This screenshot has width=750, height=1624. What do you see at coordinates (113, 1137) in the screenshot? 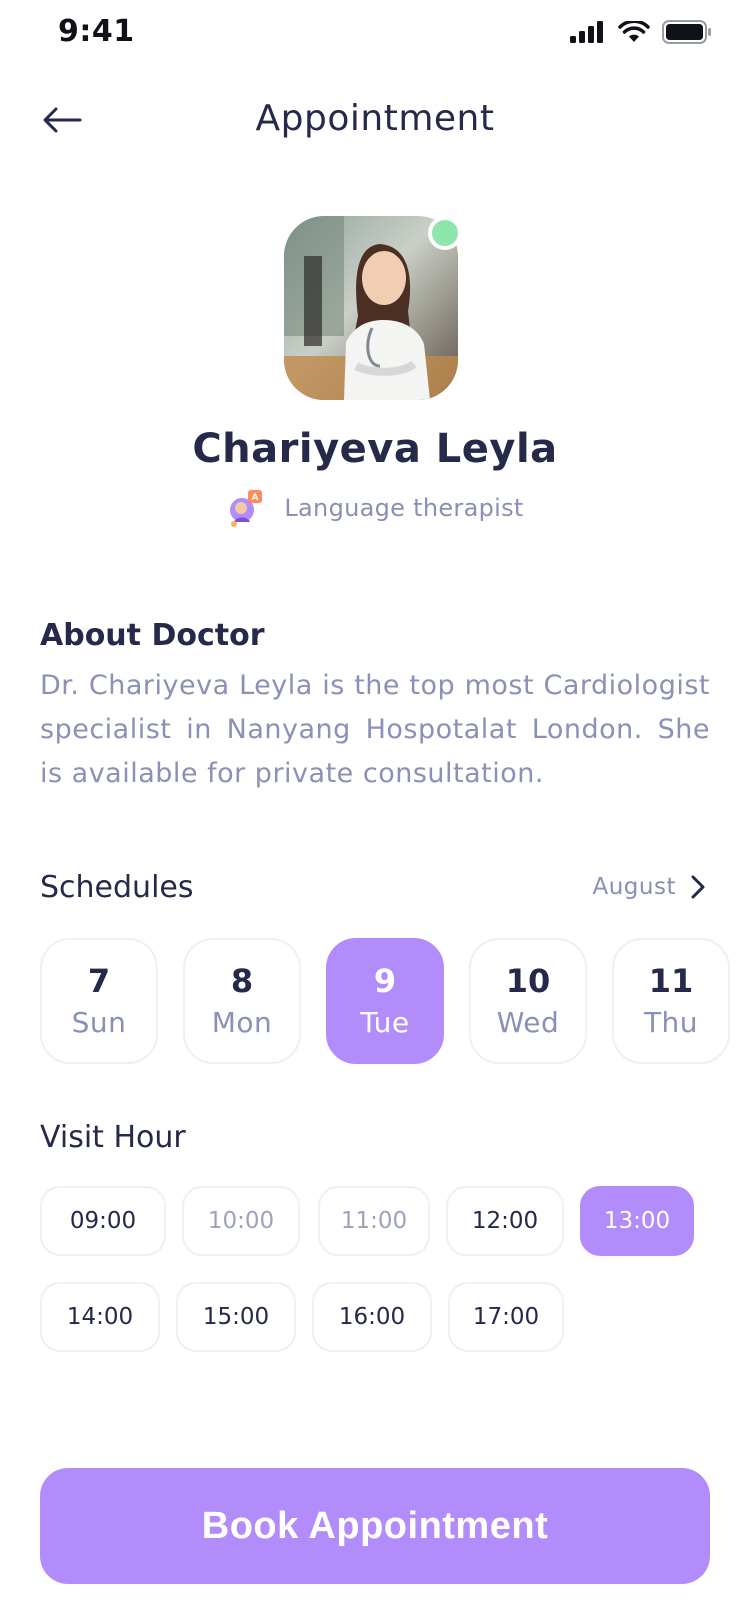
I see `visit-hour-title: Visit Hour` at bounding box center [113, 1137].